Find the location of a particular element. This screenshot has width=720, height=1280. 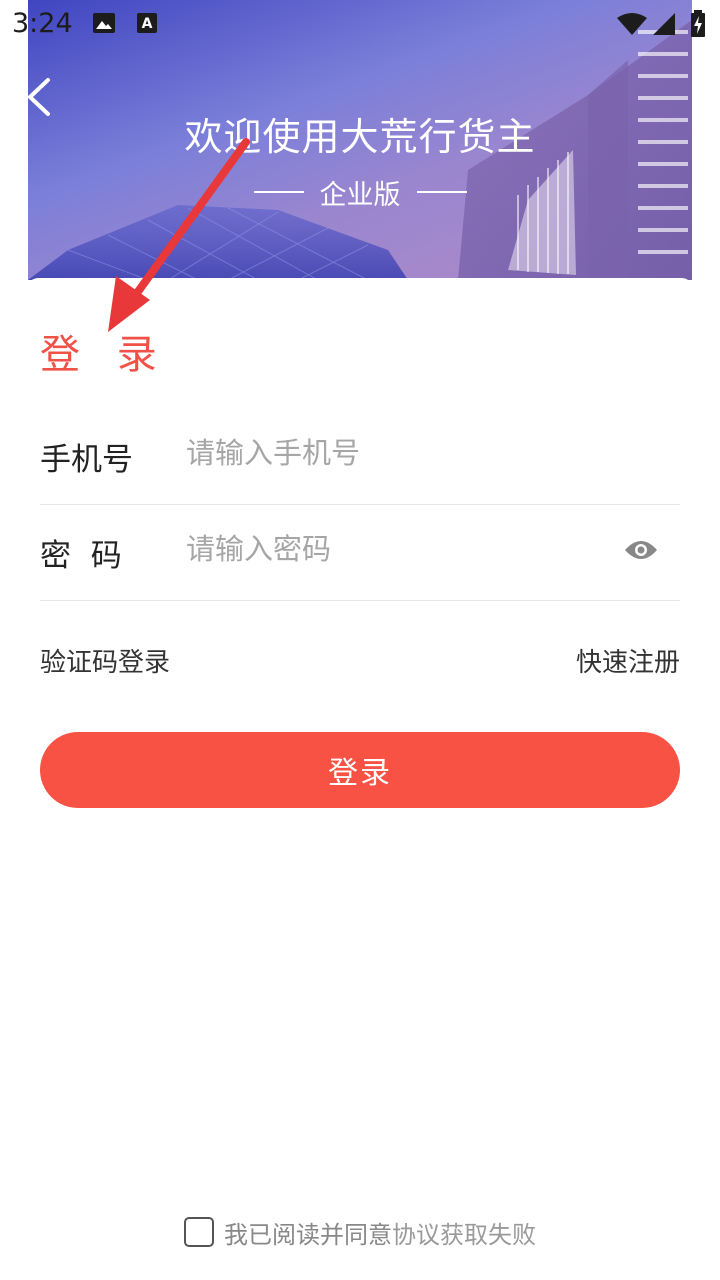

phone-label: 手机号 is located at coordinates (86, 460).